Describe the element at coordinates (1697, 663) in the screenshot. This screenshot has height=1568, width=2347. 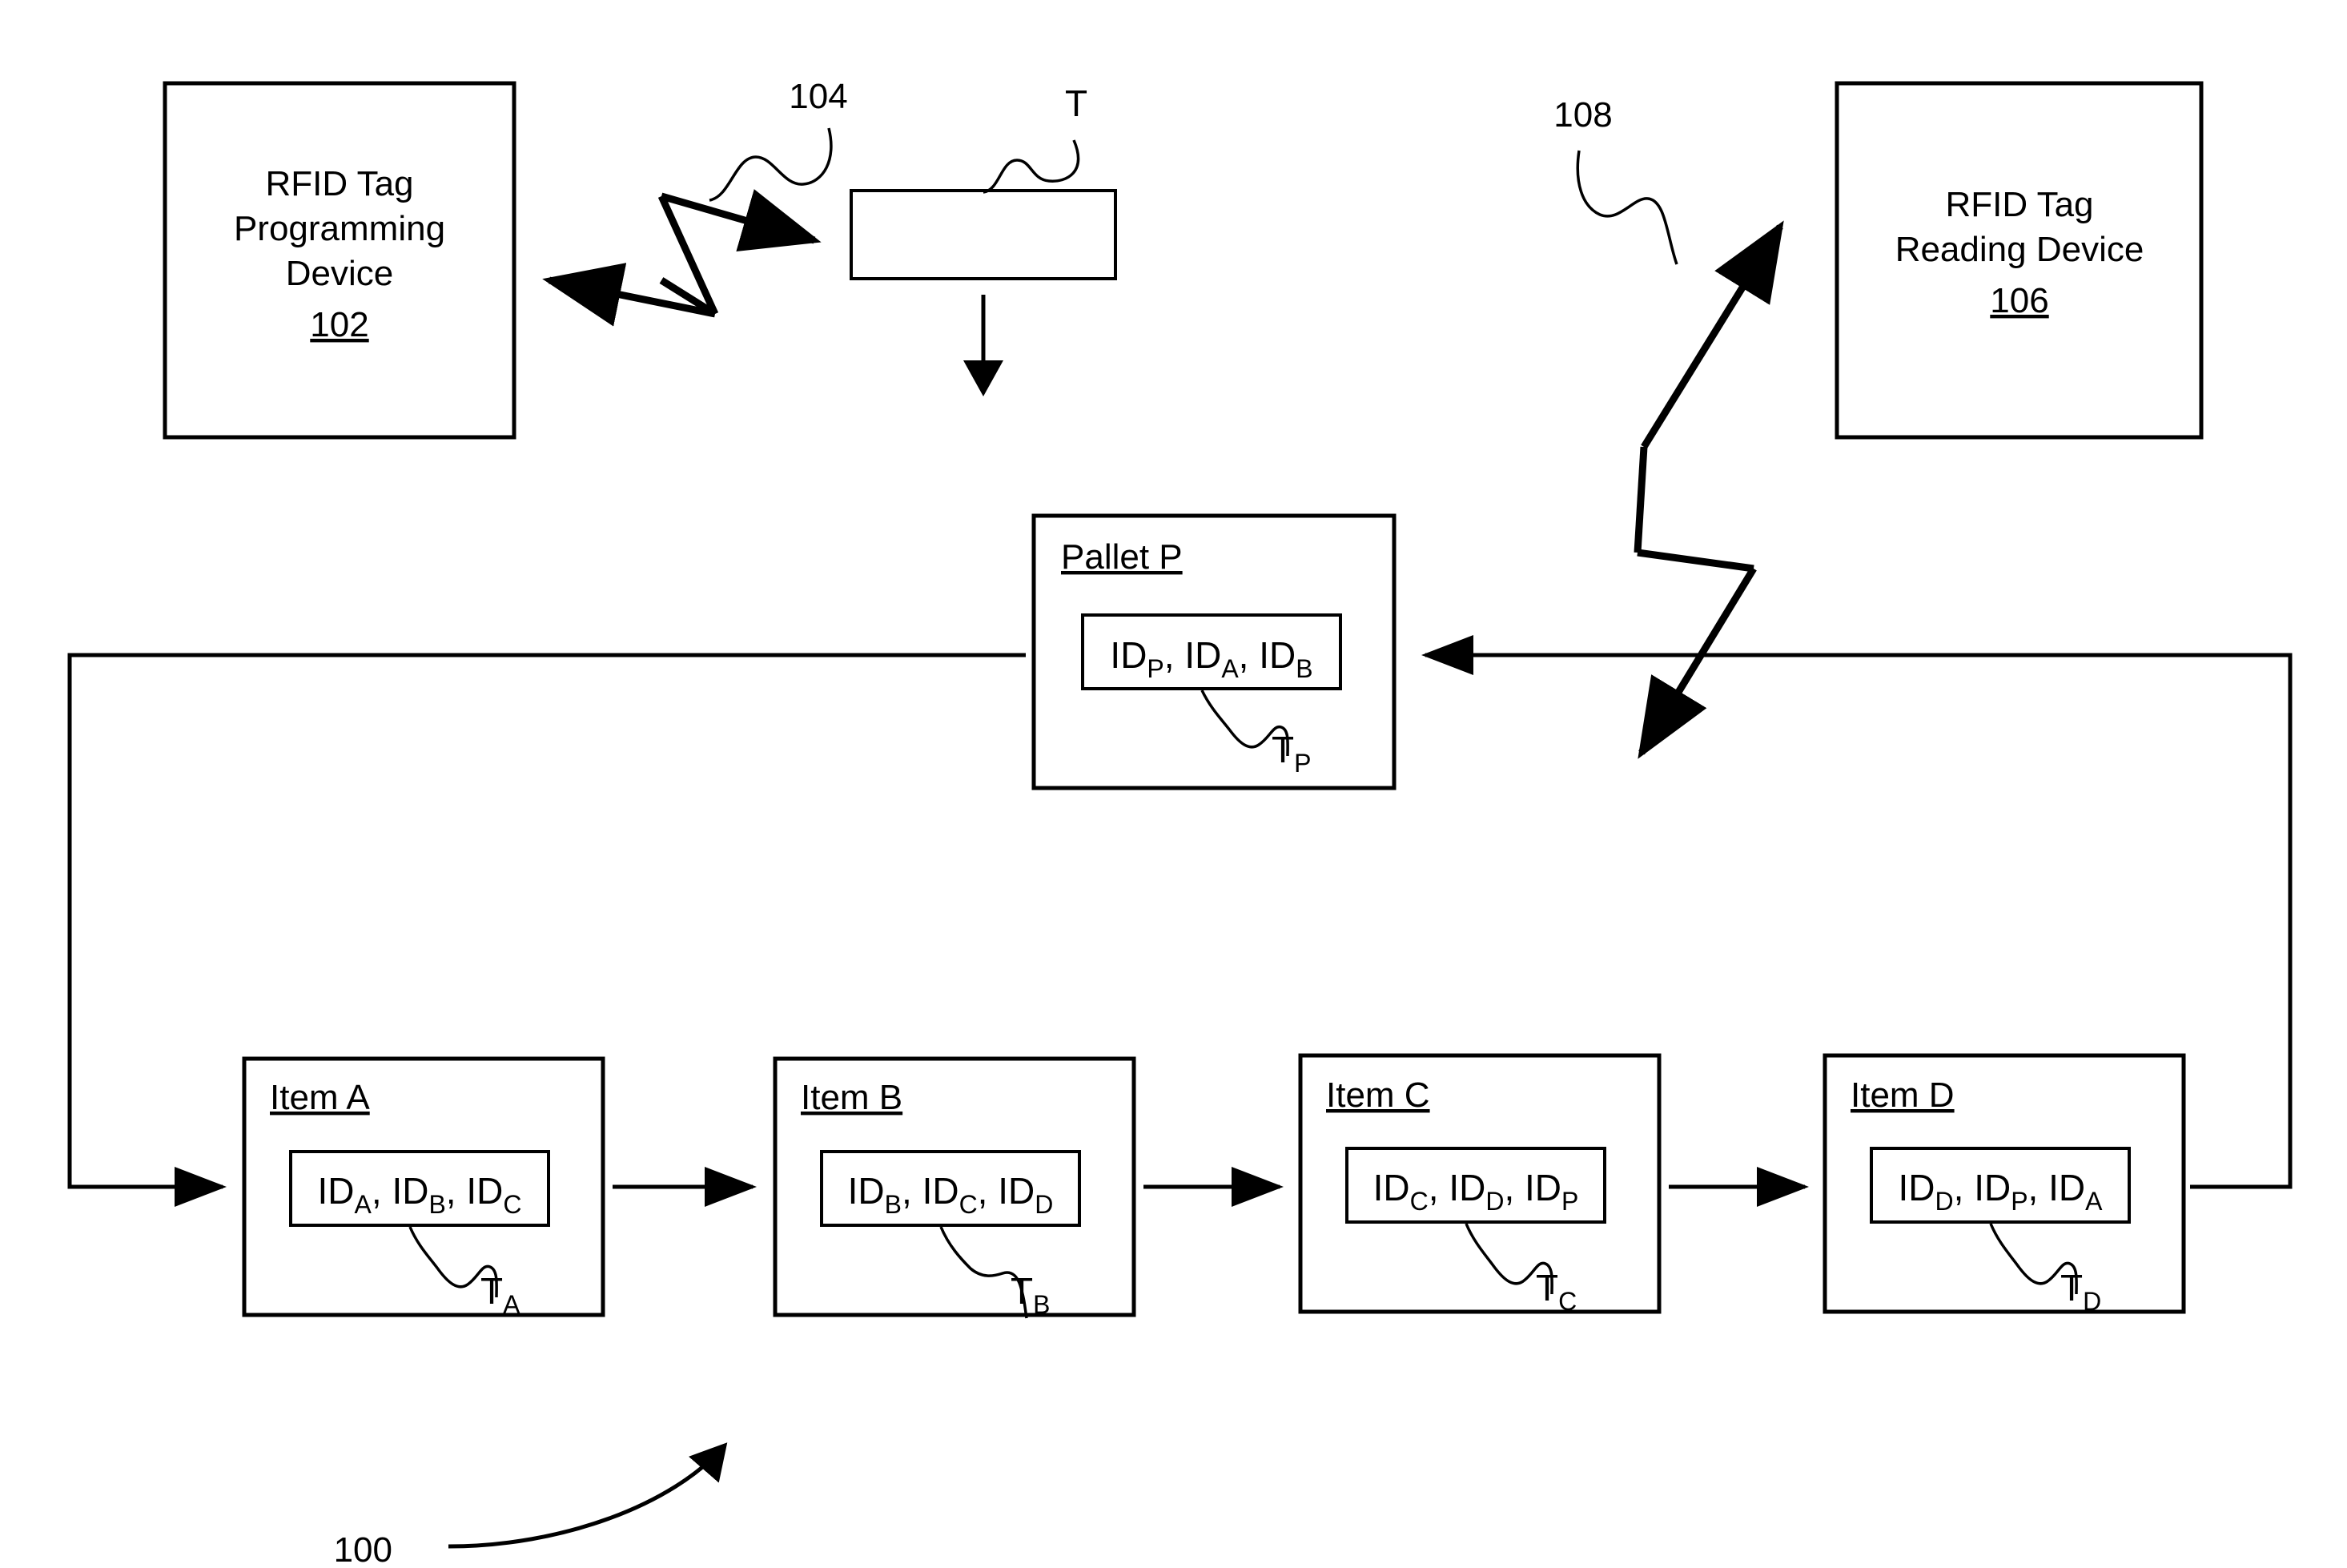
I see `signal-108-to-pallet` at that location.